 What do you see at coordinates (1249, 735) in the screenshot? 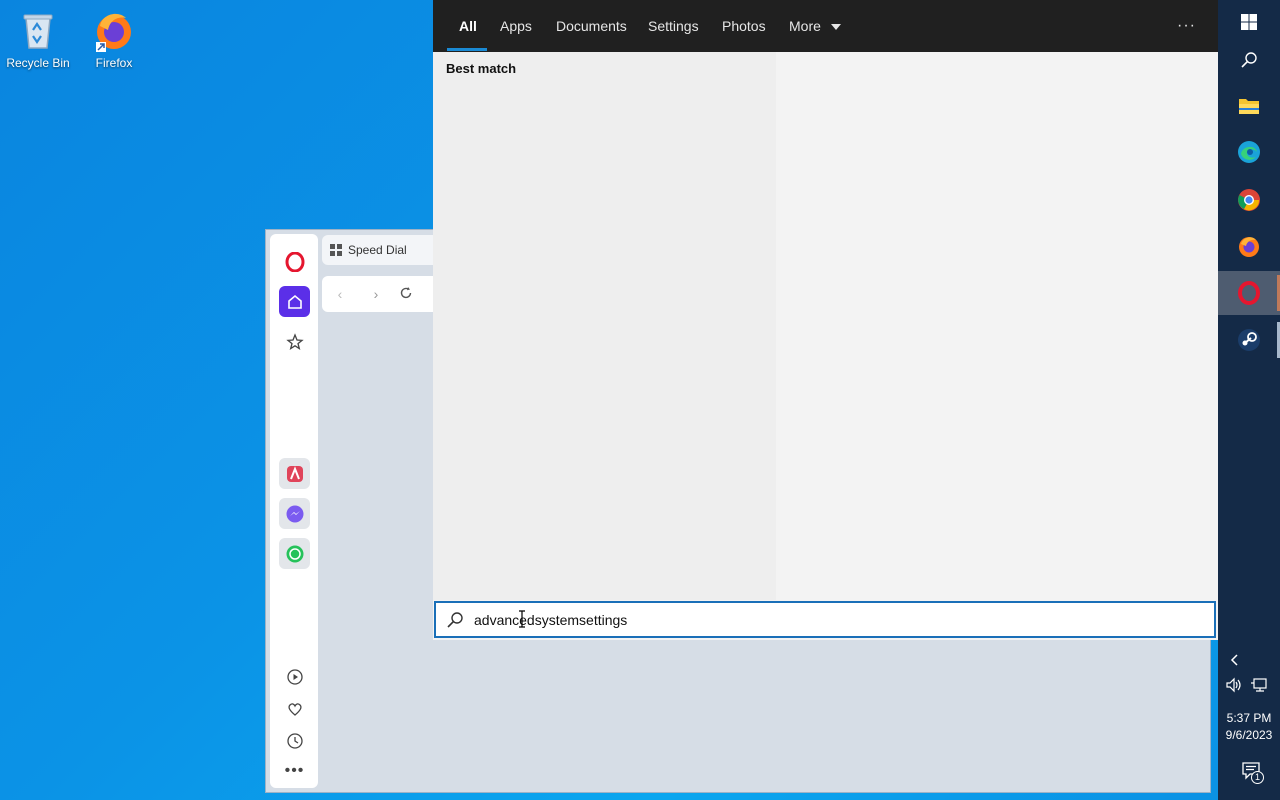
I see `clock-date: 9/6/2023` at bounding box center [1249, 735].